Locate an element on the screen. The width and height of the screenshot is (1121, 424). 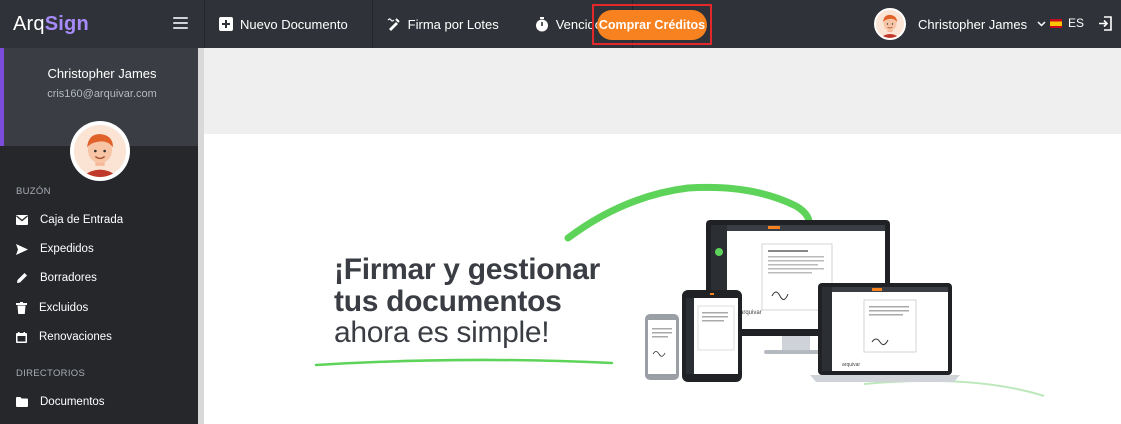
devices-illustration: arquivar arquivar is located at coordinates (802, 301).